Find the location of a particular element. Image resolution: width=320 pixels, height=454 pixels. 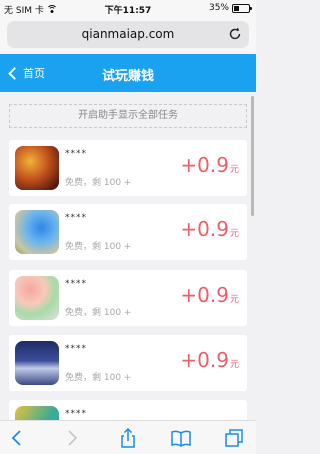

browser-toolbar is located at coordinates (128, 437).